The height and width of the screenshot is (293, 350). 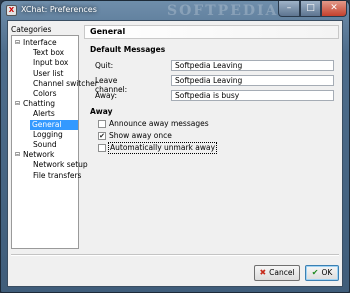 I want to click on sidebar-item-interface: ⊟ Interface, so click(x=45, y=43).